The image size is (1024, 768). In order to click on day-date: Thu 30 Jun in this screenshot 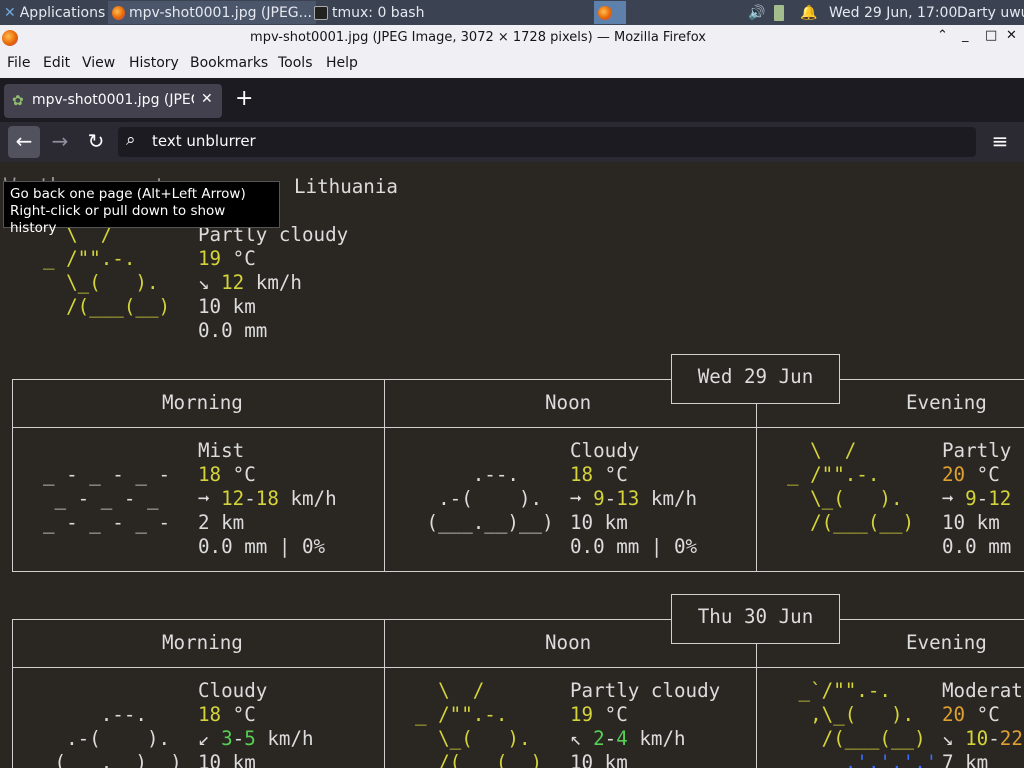, I will do `click(755, 619)`.